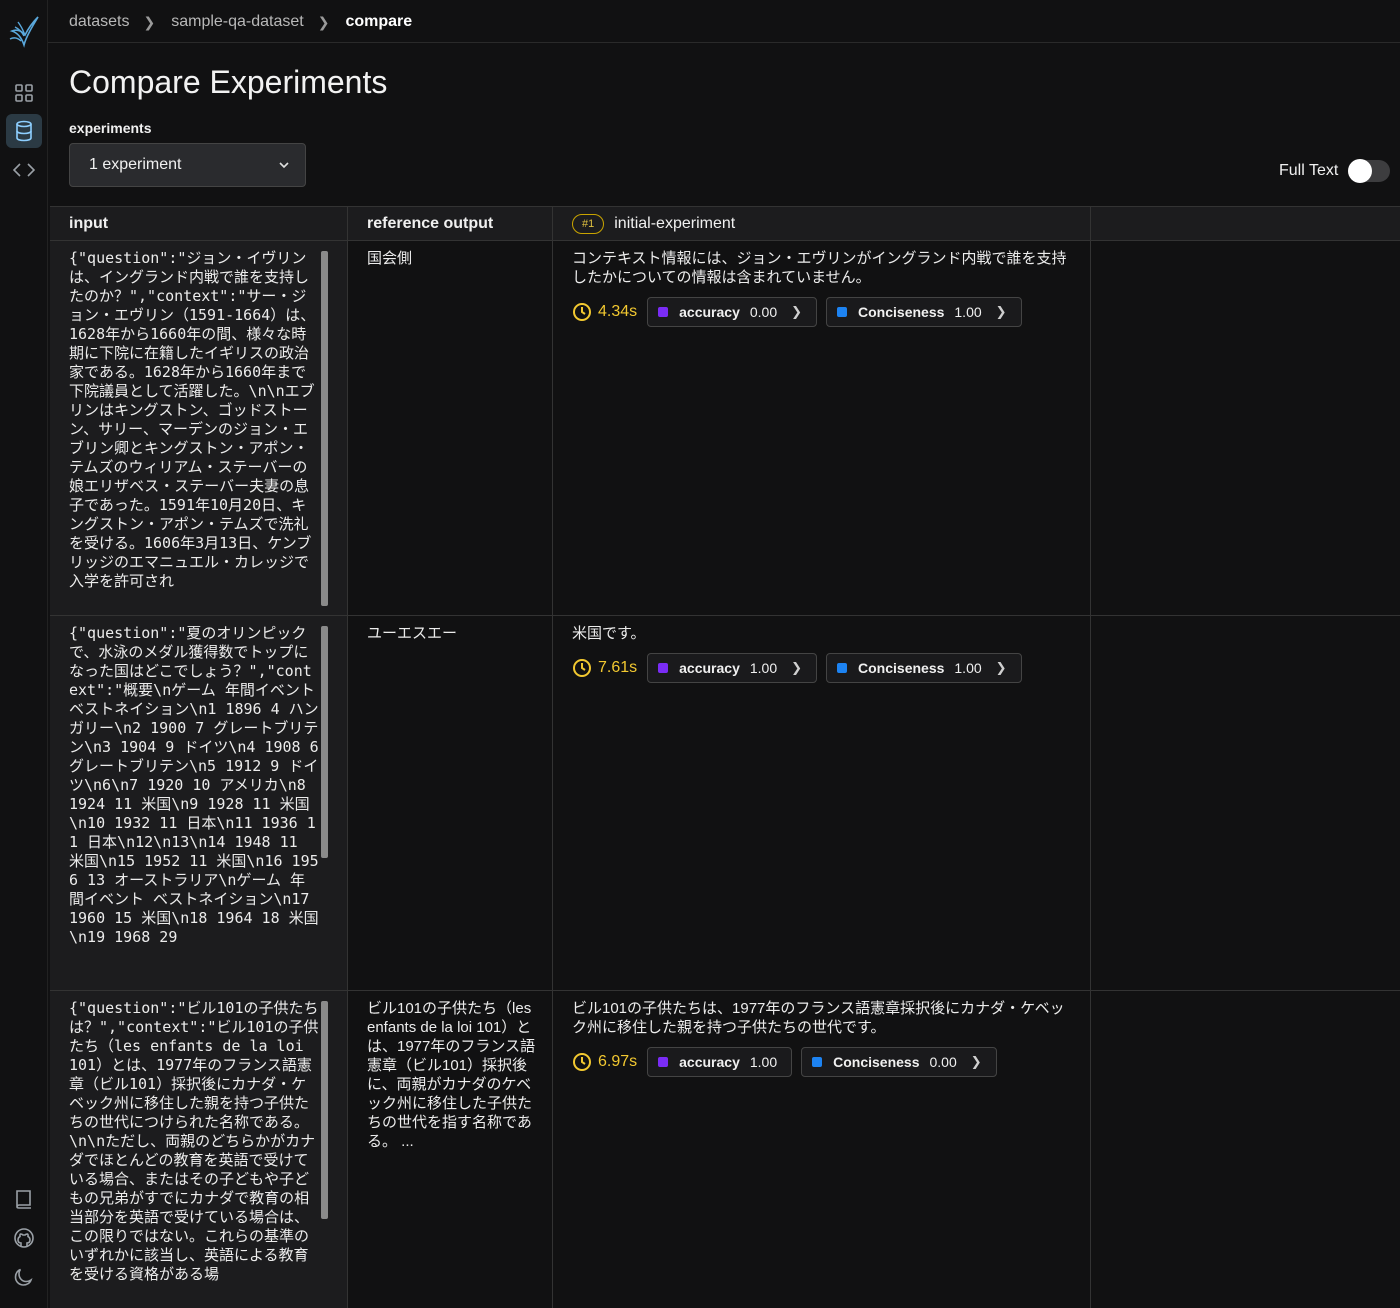 This screenshot has height=1308, width=1400. Describe the element at coordinates (412, 633) in the screenshot. I see `reference-text: ユーエスエー` at that location.